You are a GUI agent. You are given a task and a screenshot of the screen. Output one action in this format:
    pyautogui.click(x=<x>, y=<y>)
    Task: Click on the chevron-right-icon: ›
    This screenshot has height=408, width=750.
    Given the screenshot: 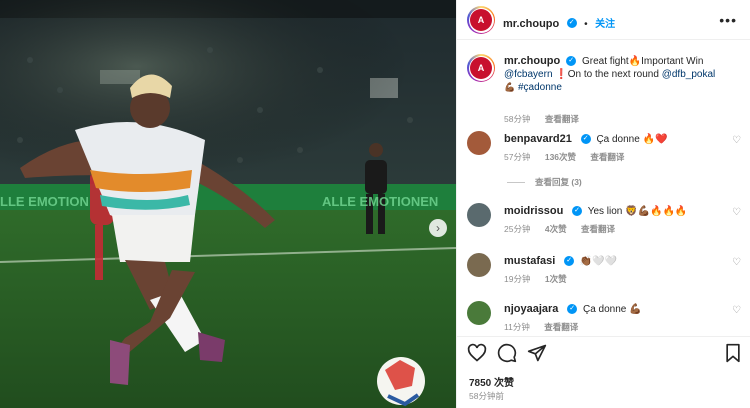 What is the action you would take?
    pyautogui.click(x=438, y=228)
    